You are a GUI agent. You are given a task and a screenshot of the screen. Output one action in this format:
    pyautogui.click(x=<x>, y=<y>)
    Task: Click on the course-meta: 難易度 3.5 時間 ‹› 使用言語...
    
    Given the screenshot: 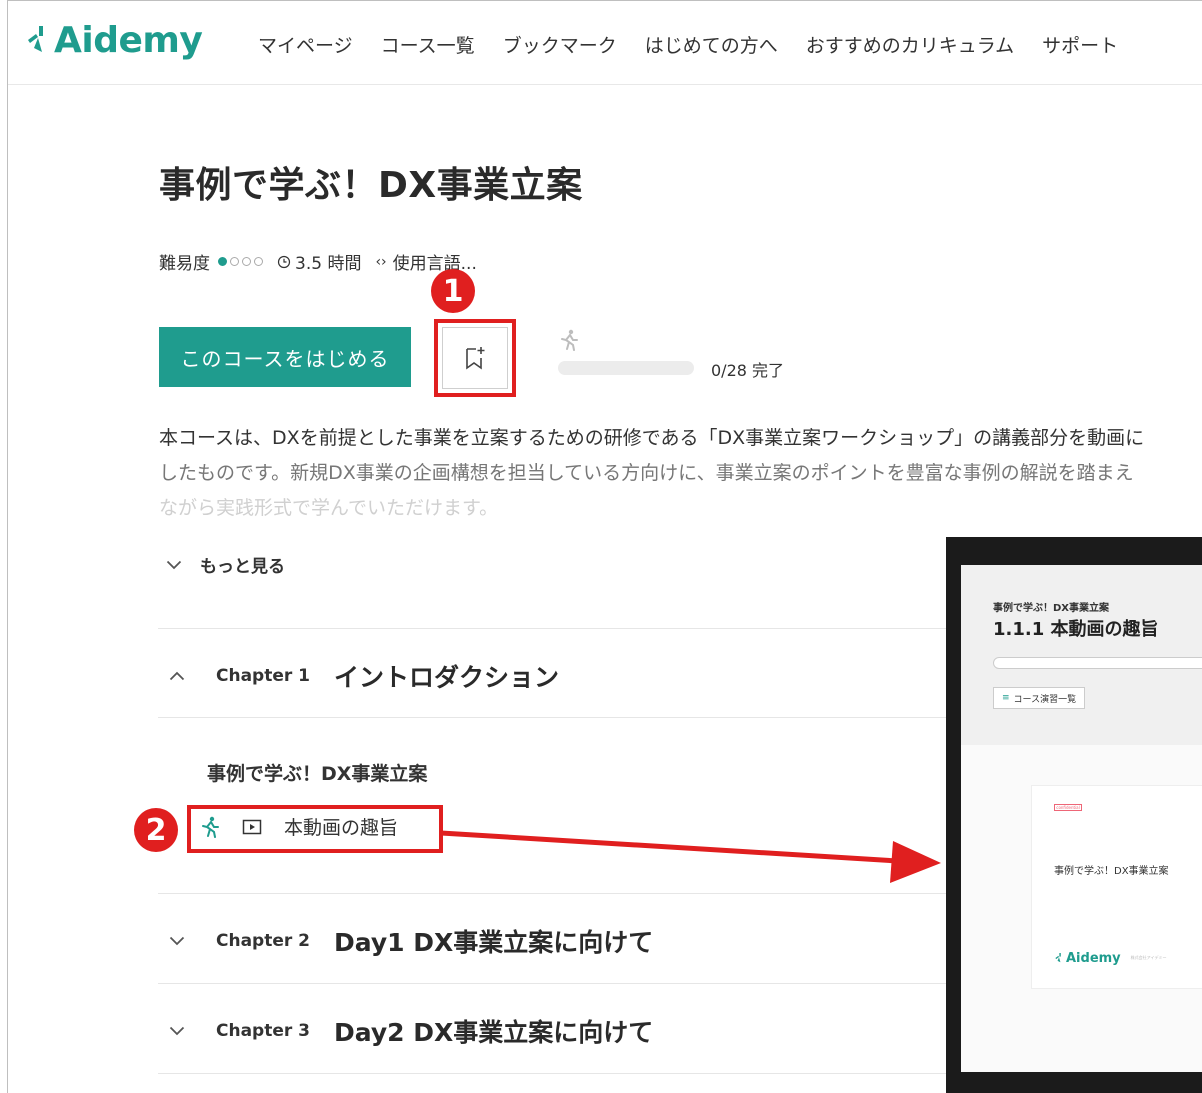 What is the action you would take?
    pyautogui.click(x=318, y=262)
    